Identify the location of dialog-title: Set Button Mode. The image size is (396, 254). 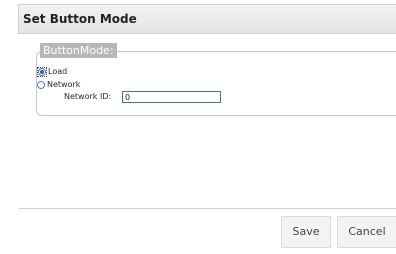
(80, 19).